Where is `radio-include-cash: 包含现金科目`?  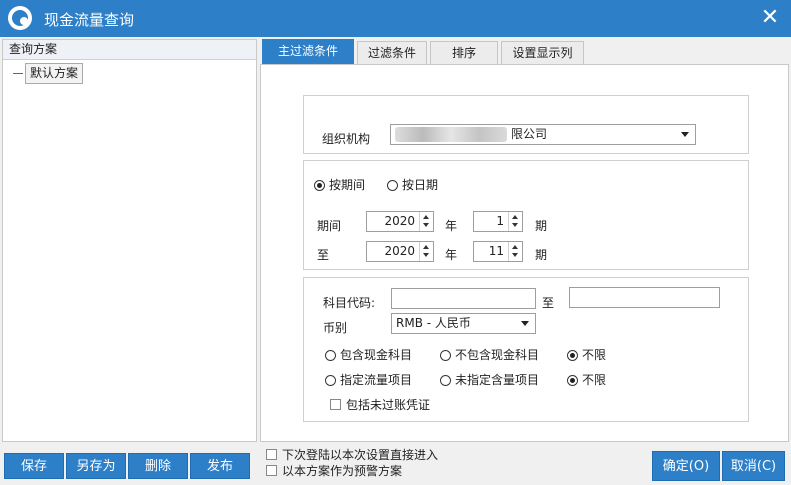 radio-include-cash: 包含现金科目 is located at coordinates (368, 355).